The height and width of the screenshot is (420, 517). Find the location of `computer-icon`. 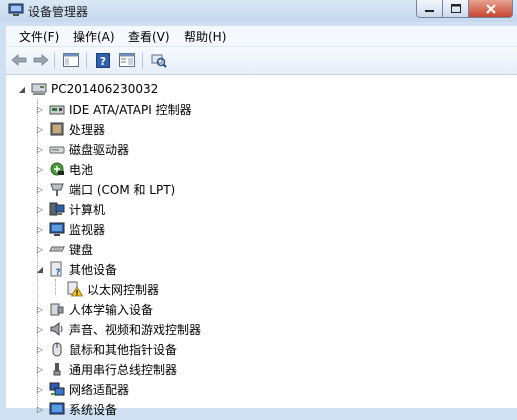

computer-icon is located at coordinates (57, 209).